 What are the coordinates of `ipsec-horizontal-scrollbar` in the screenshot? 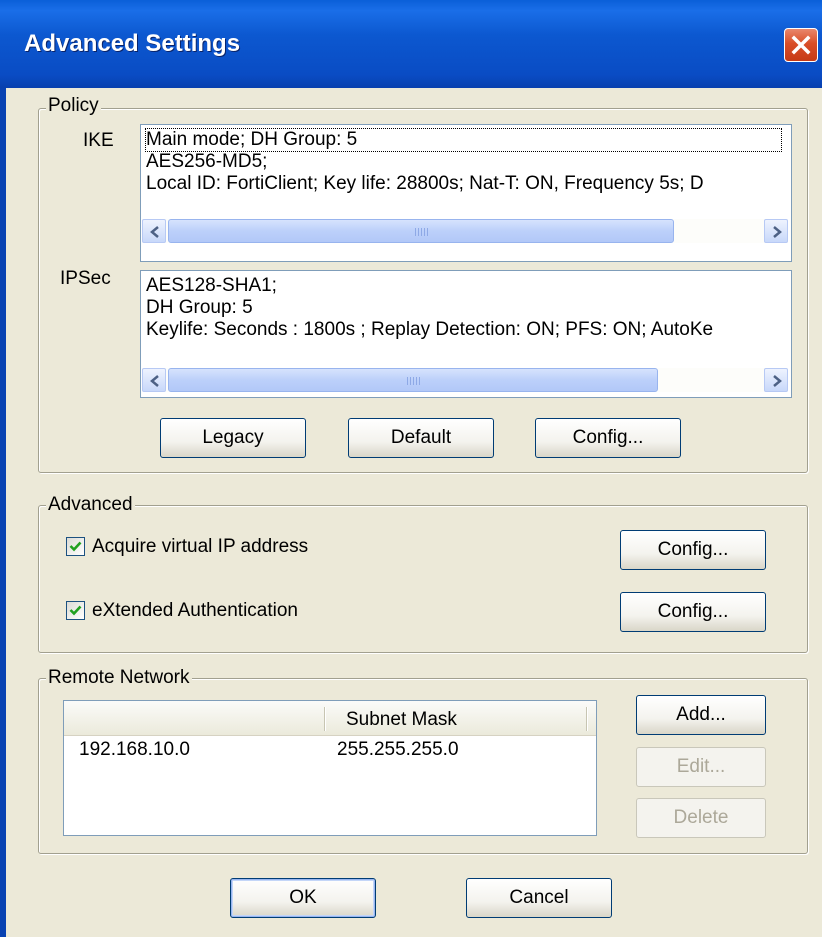 It's located at (465, 380).